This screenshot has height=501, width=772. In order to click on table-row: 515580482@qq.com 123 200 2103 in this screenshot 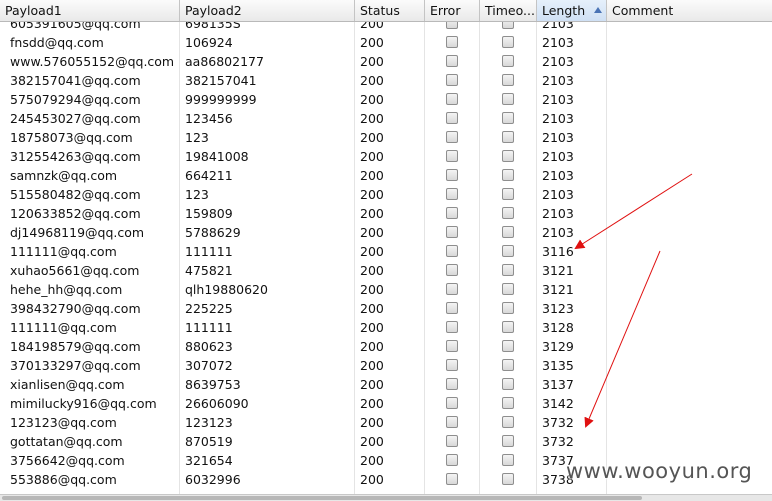, I will do `click(386, 194)`.